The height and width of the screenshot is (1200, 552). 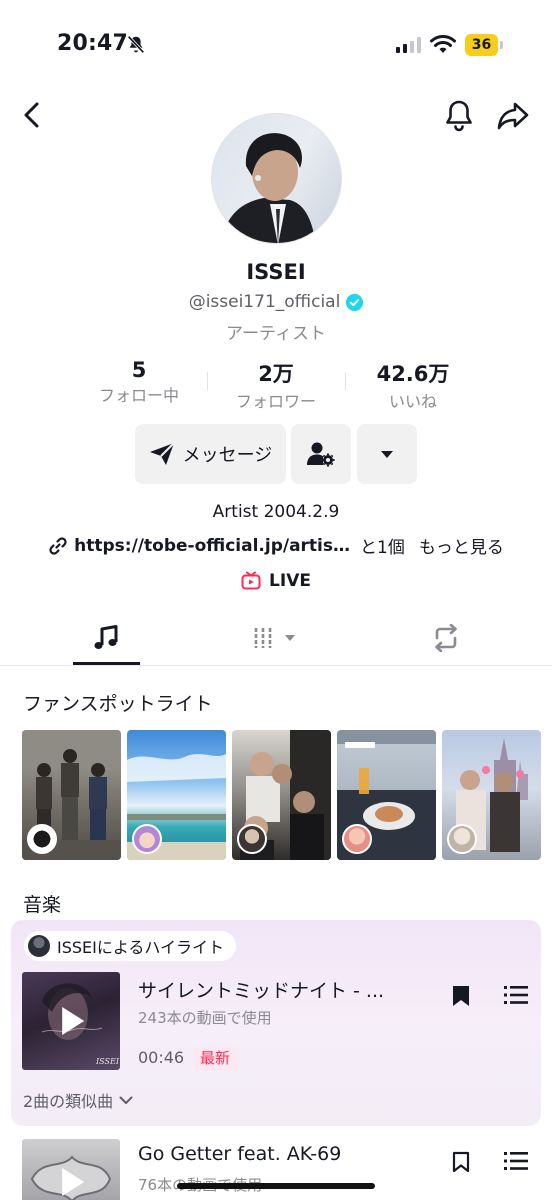 What do you see at coordinates (162, 453) in the screenshot?
I see `send-icon` at bounding box center [162, 453].